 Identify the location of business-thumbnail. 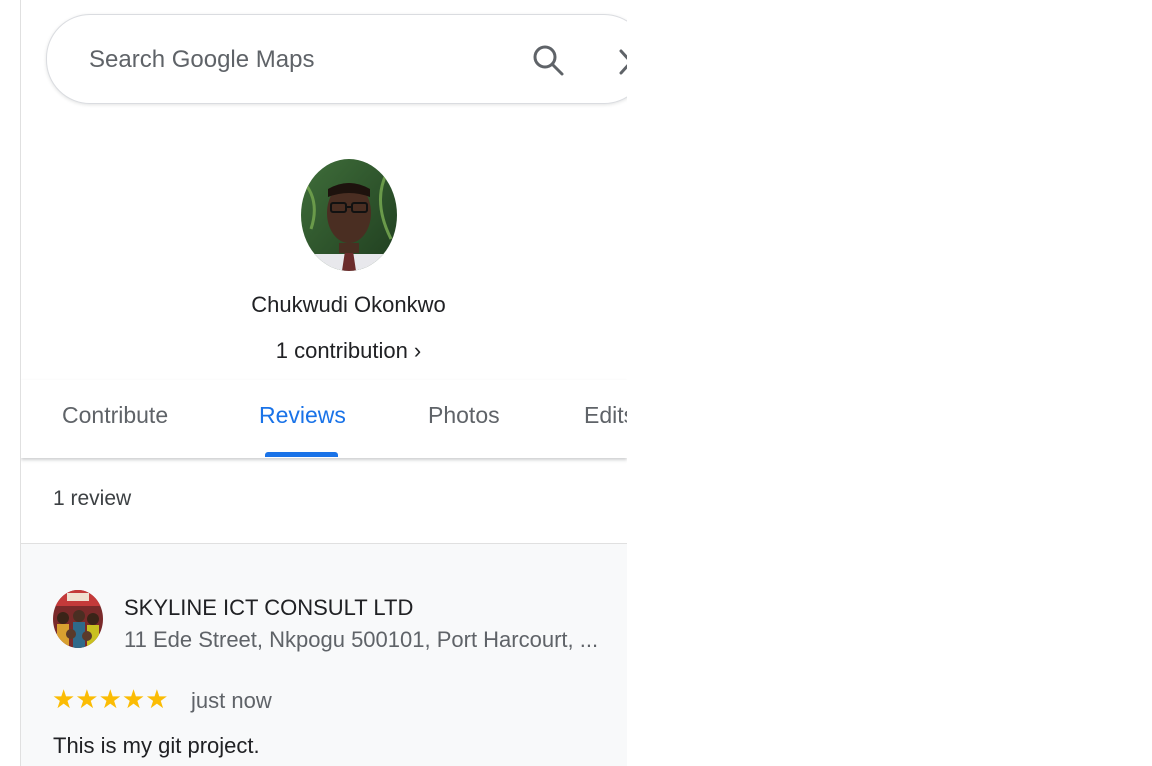
(78, 619).